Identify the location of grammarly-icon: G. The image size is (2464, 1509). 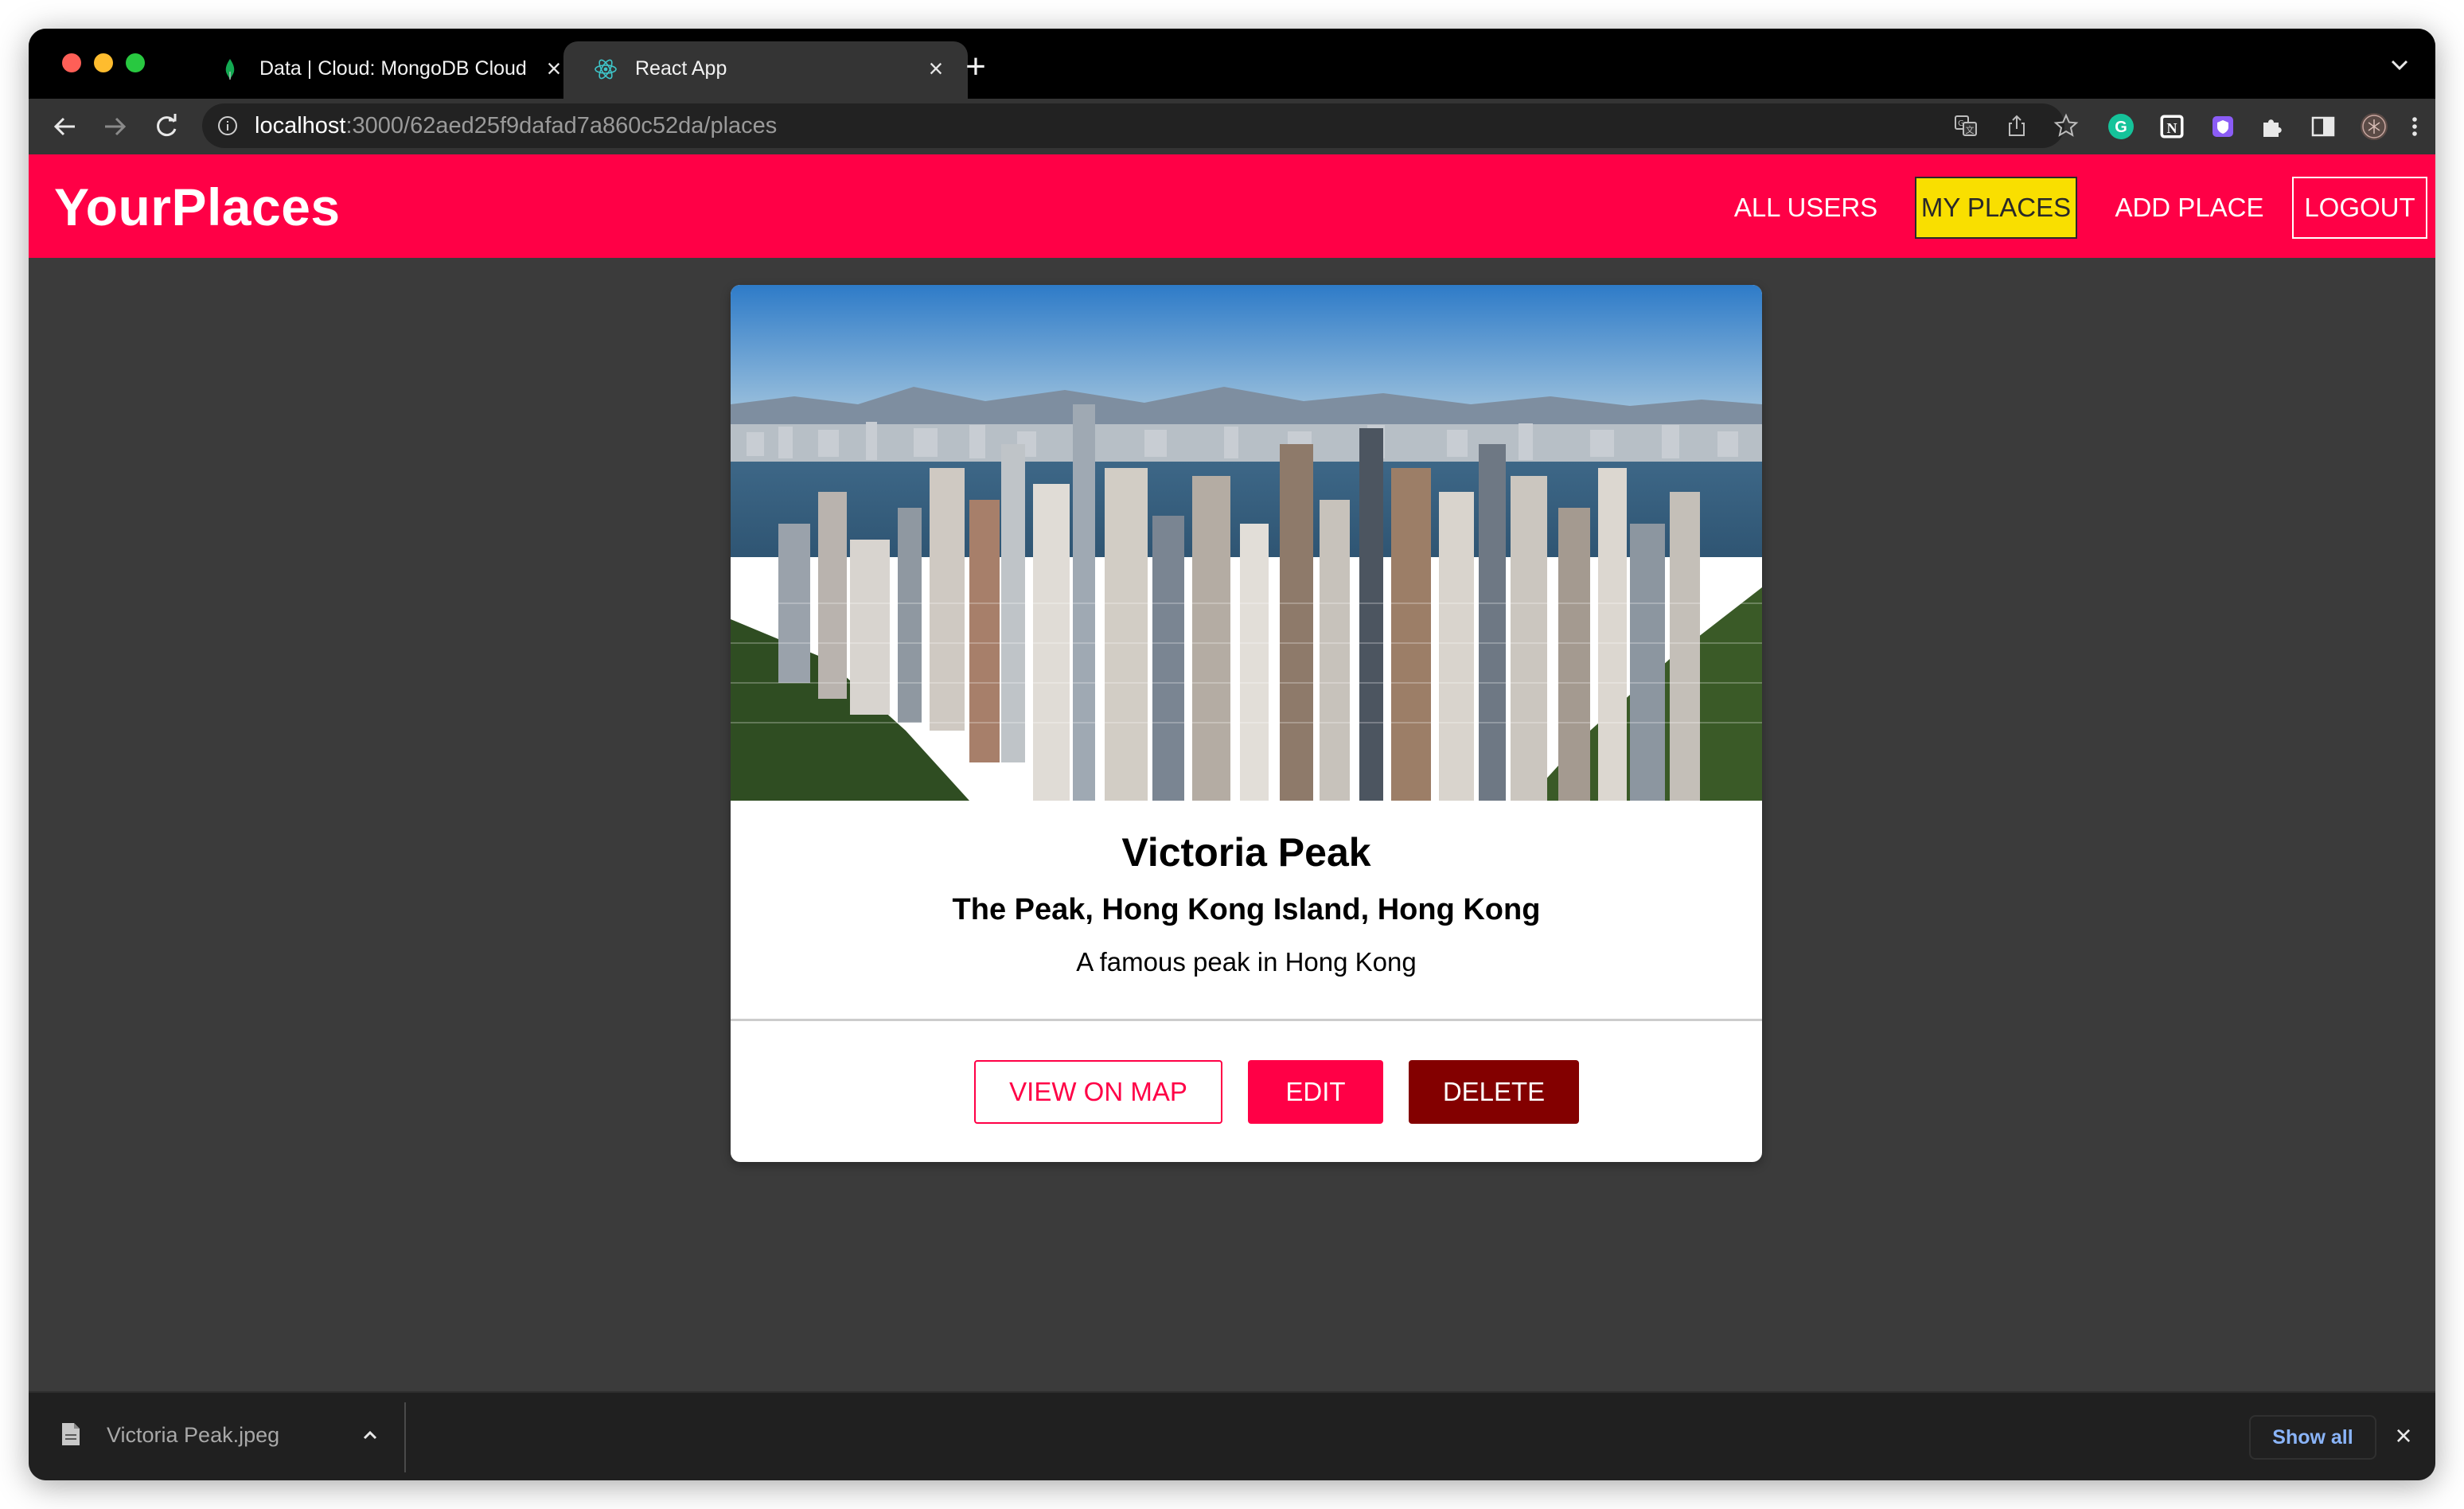
(2121, 127).